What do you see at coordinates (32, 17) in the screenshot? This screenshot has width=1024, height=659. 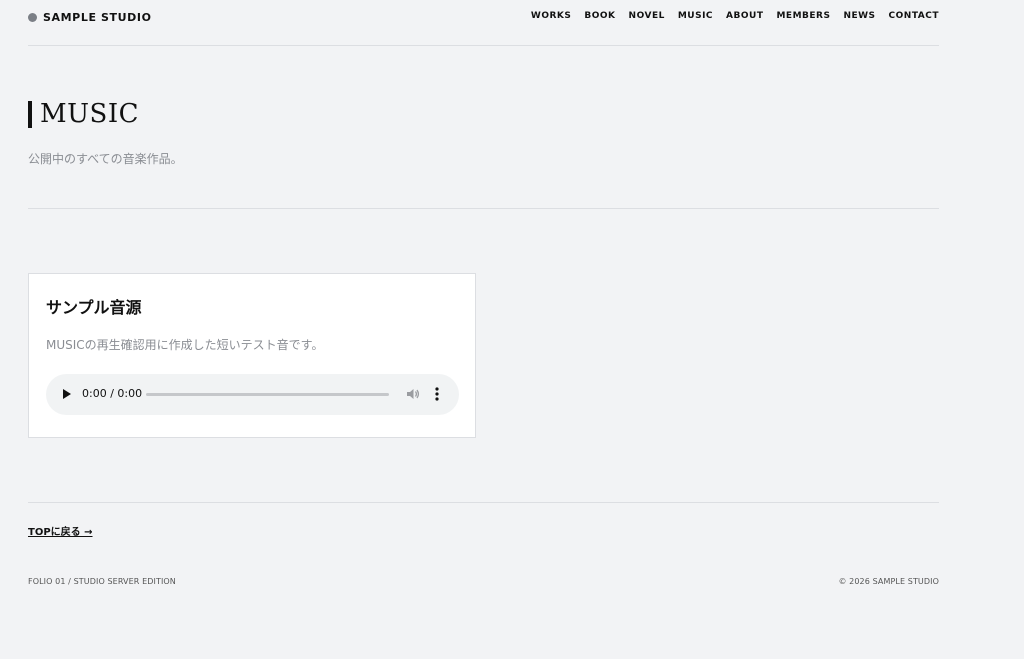 I see `brand-dot-icon` at bounding box center [32, 17].